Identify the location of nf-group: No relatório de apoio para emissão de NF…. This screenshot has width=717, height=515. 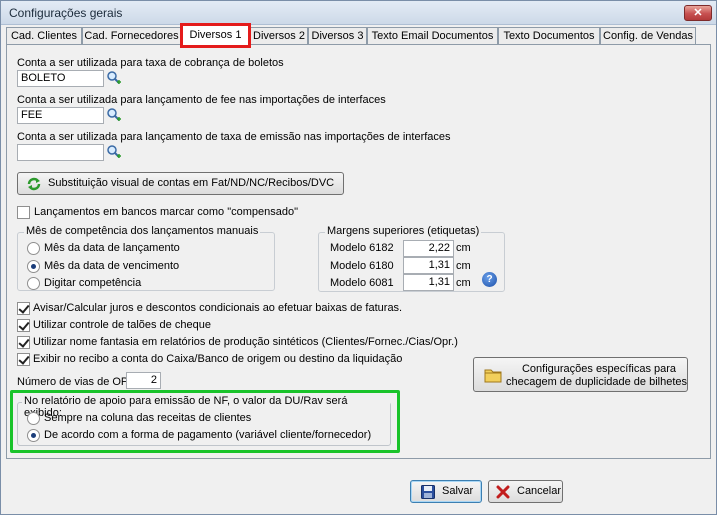
(204, 420).